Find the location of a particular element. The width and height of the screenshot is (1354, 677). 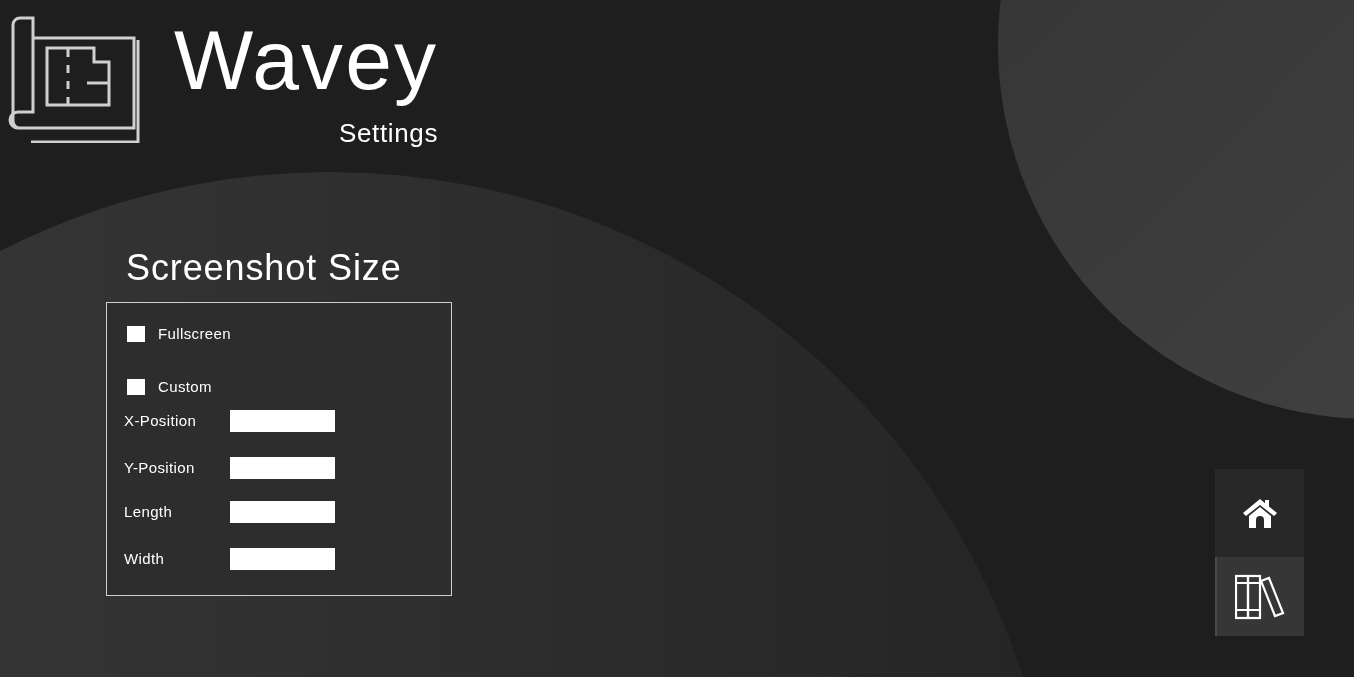

checkbox-label: Custom is located at coordinates (185, 386).